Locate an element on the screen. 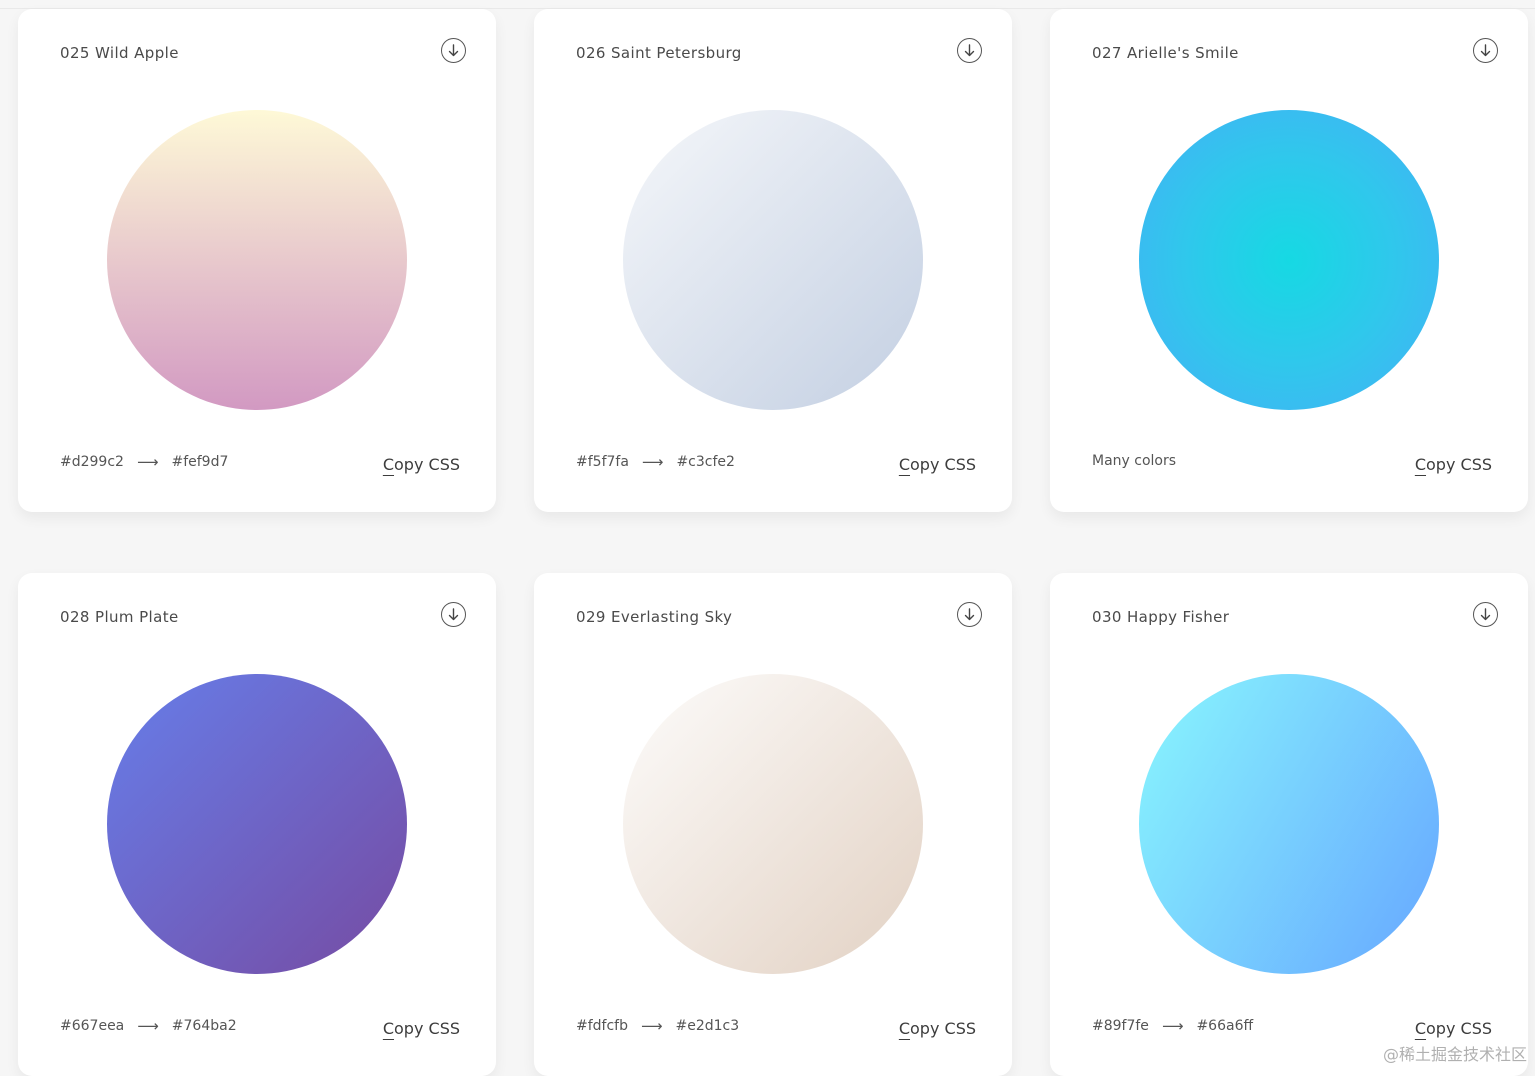 Image resolution: width=1535 pixels, height=1076 pixels. card-title: 027 Arielle's Smile is located at coordinates (1165, 53).